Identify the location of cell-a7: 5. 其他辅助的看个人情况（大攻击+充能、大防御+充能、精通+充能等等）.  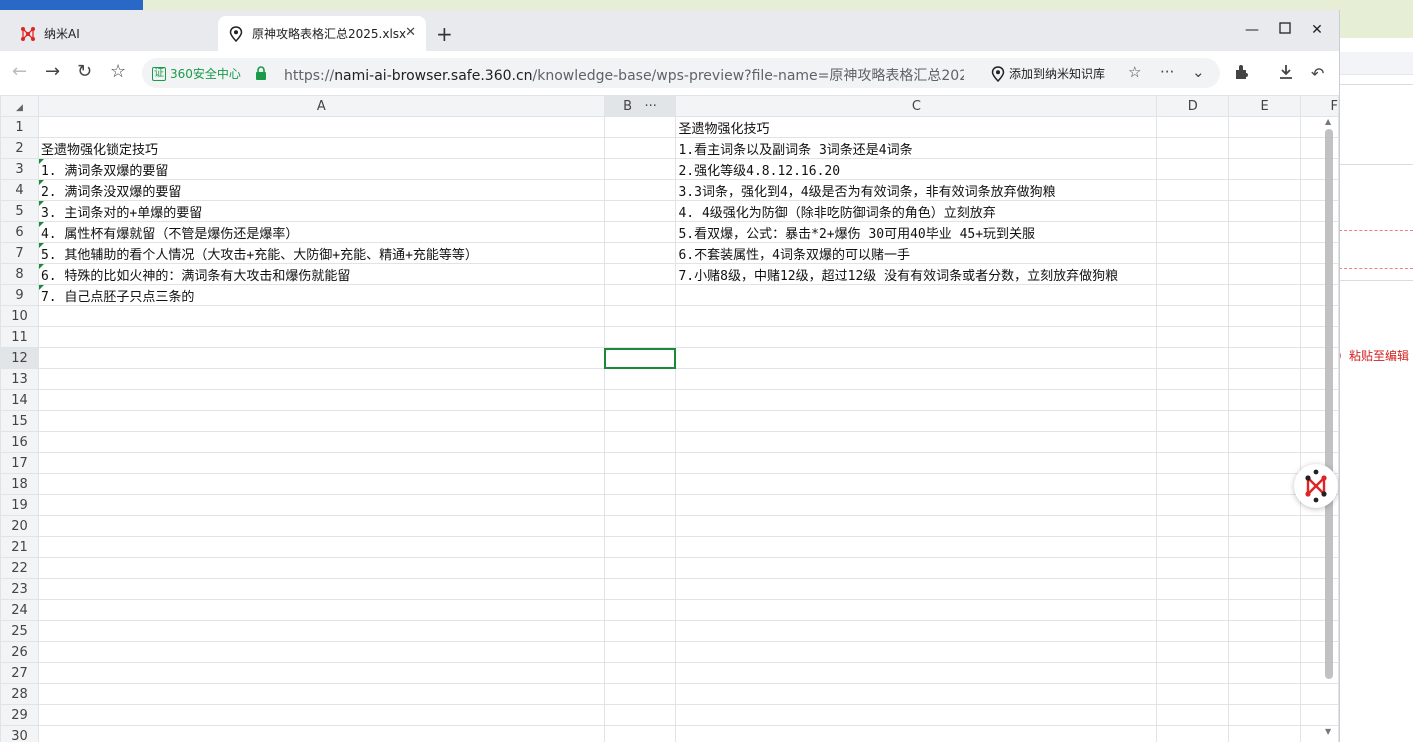
(321, 253).